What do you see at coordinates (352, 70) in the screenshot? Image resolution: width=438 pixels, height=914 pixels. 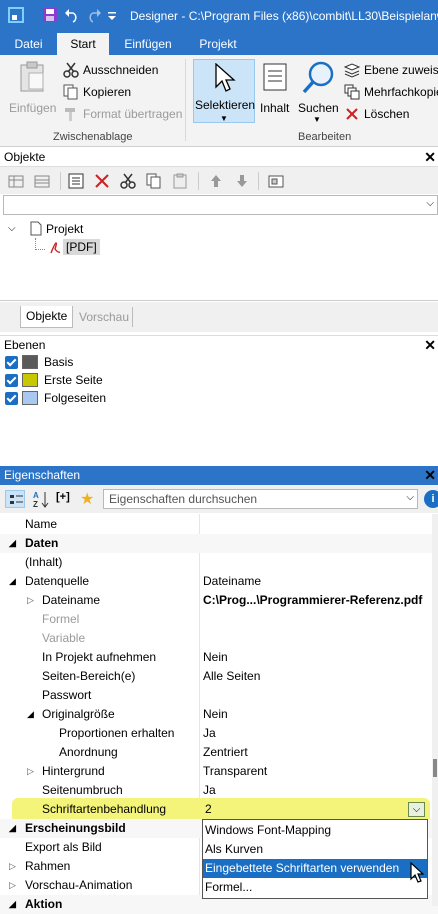 I see `layers-icon` at bounding box center [352, 70].